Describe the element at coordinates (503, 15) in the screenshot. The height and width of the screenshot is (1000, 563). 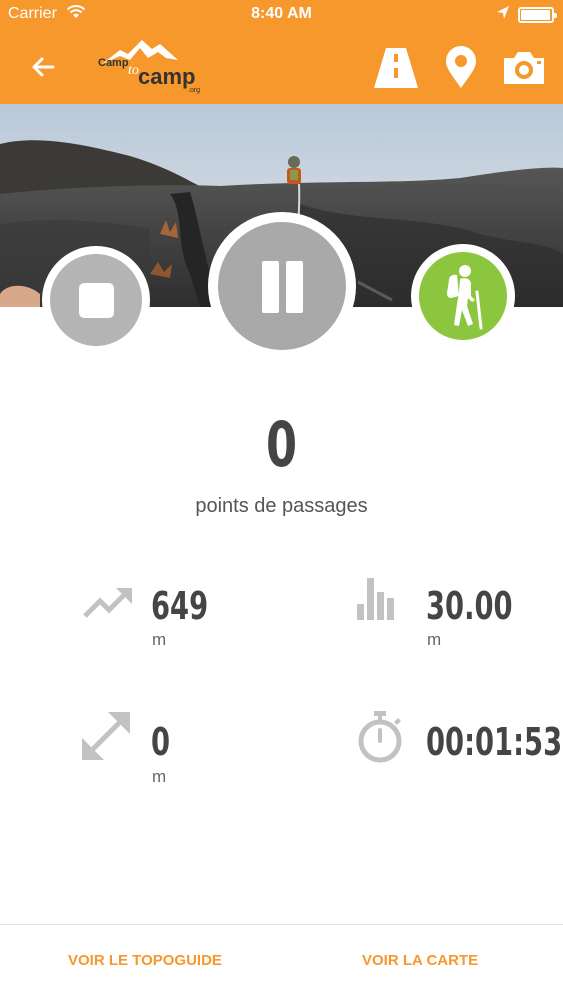
I see `location-arrow-icon` at that location.